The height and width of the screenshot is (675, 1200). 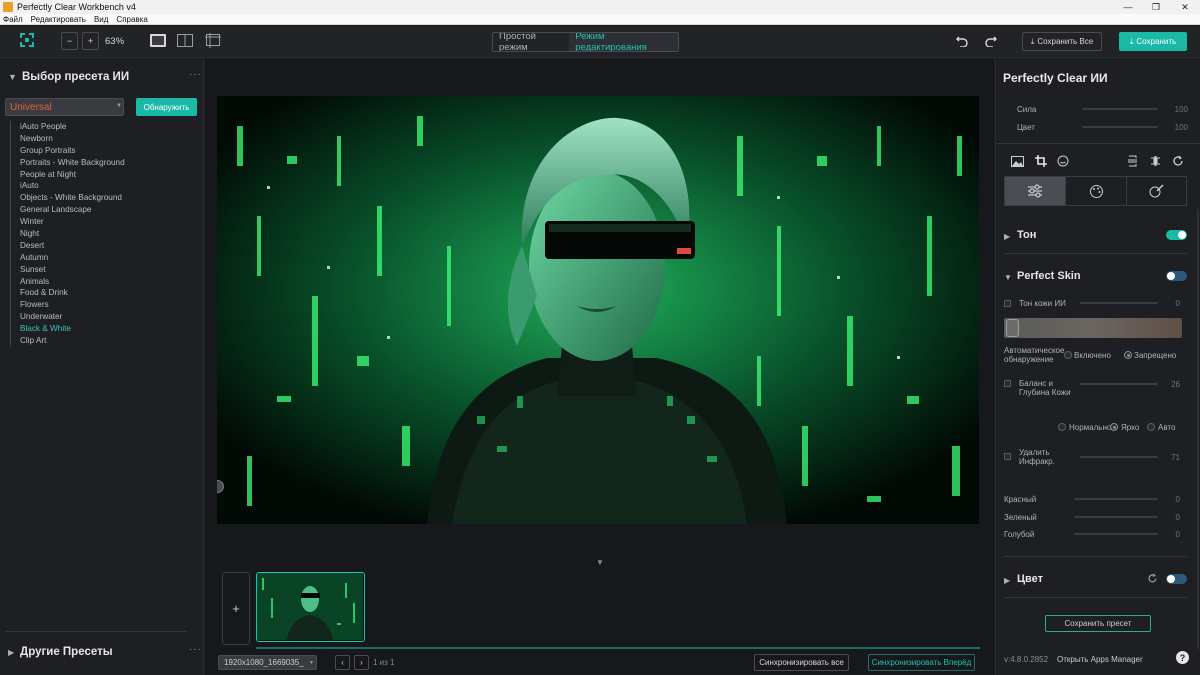 What do you see at coordinates (158, 40) in the screenshot?
I see `single-view-icon` at bounding box center [158, 40].